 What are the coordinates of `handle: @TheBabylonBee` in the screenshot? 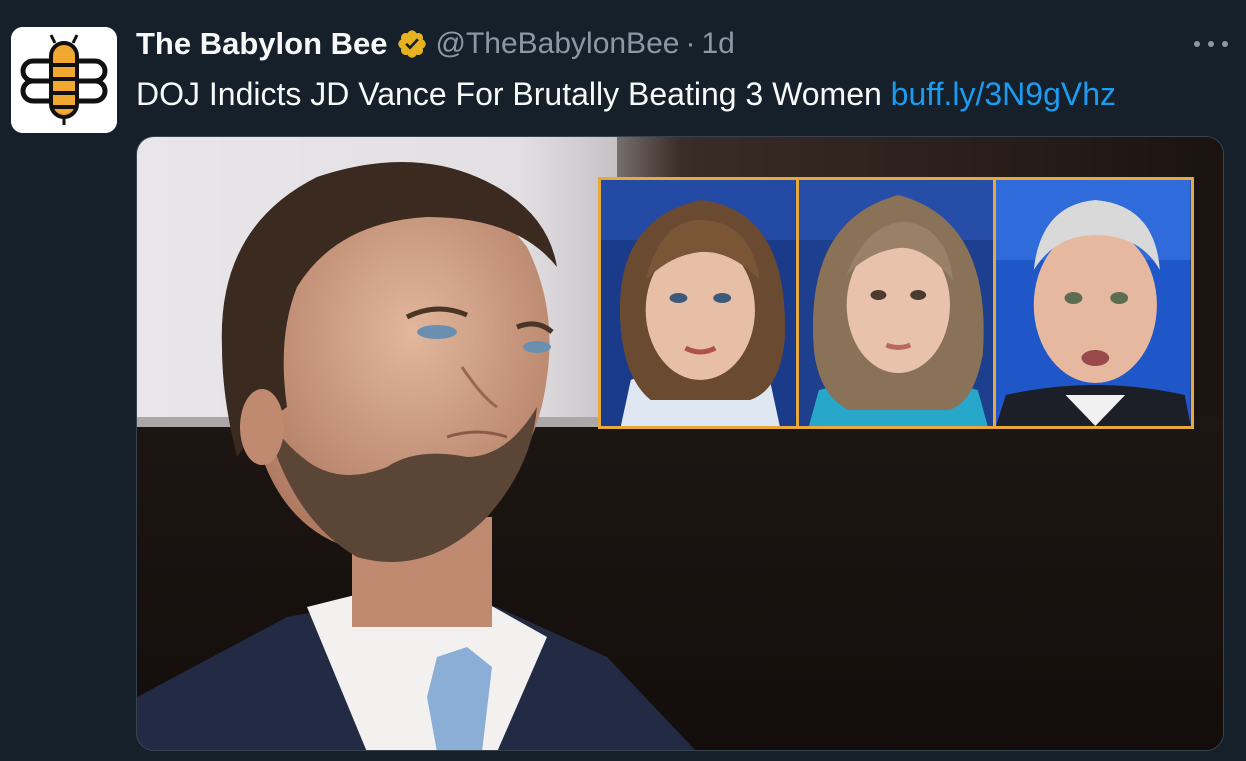 It's located at (558, 44).